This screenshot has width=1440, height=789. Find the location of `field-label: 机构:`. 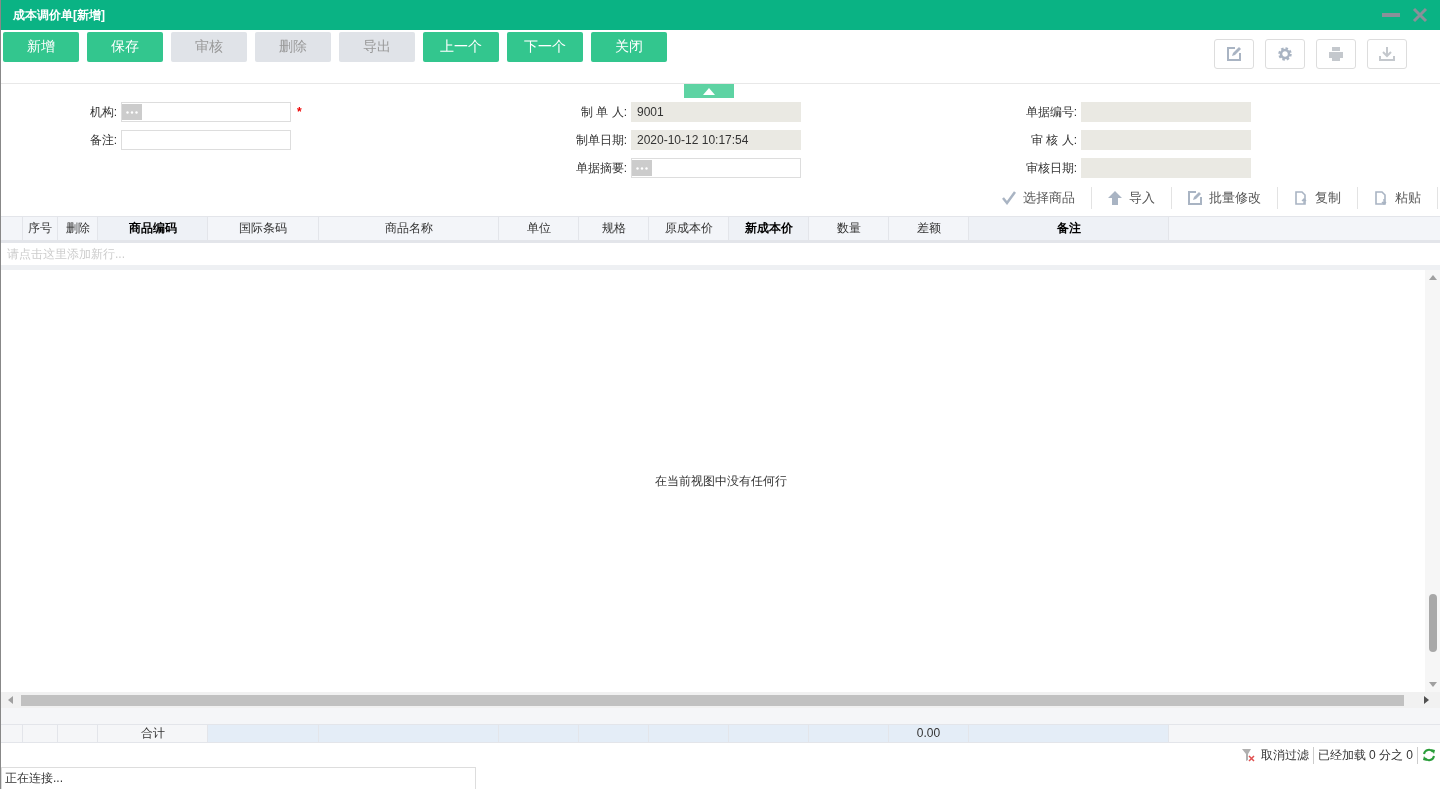

field-label: 机构: is located at coordinates (103, 112).